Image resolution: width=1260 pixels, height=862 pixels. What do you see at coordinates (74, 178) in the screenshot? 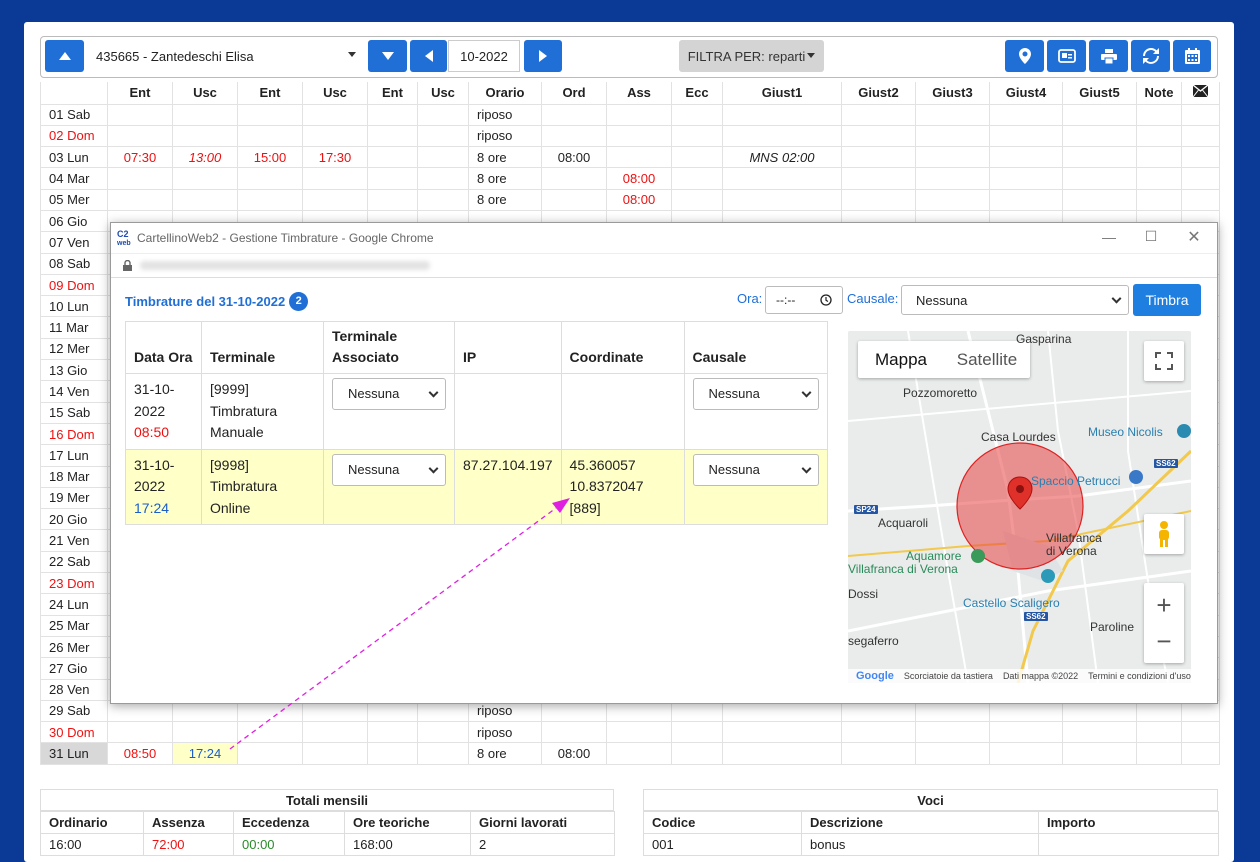
I see `day-label: 04 Mar` at bounding box center [74, 178].